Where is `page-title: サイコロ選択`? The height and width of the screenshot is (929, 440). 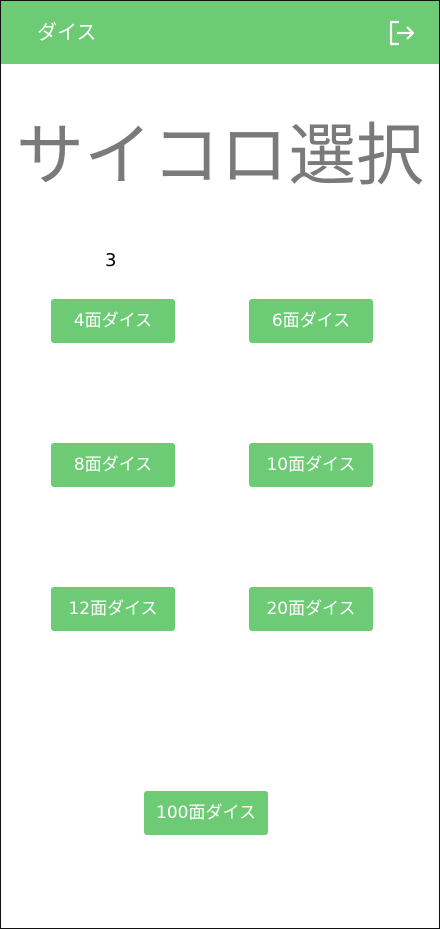 page-title: サイコロ選択 is located at coordinates (219, 156).